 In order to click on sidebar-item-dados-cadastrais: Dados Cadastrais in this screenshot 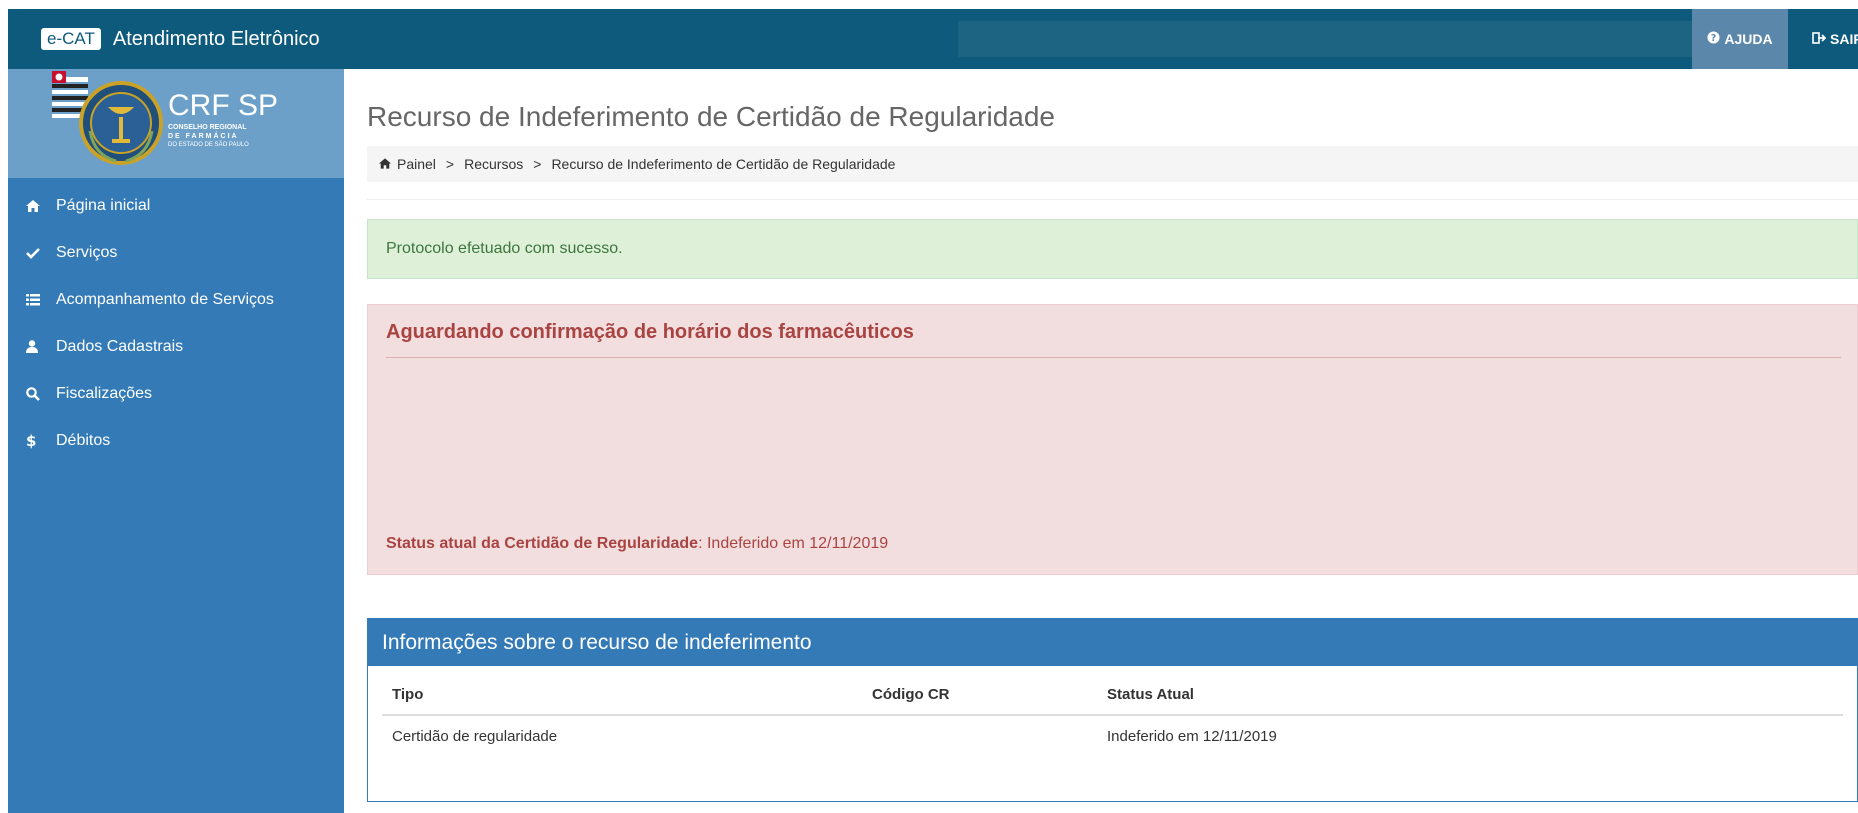, I will do `click(176, 346)`.